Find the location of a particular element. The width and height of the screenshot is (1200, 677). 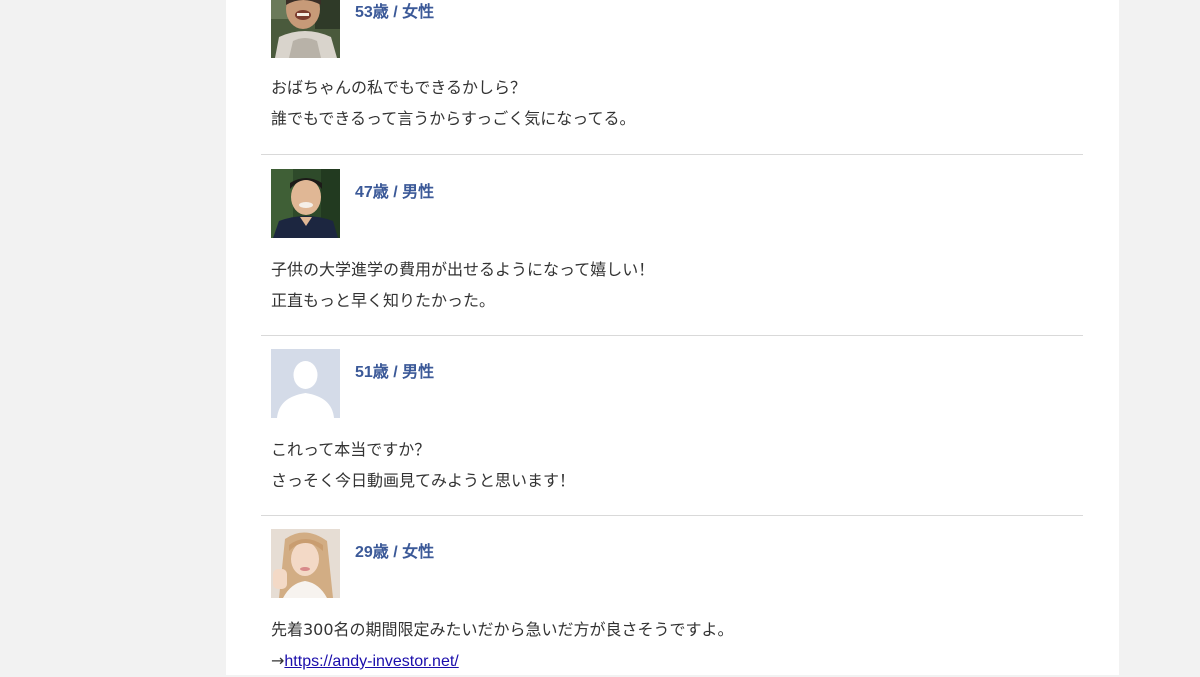

comment-text: 子供の大学進学の費用が出せるようになって嬉しい！ 正直もっと早く知りたかった。 is located at coordinates (671, 285).